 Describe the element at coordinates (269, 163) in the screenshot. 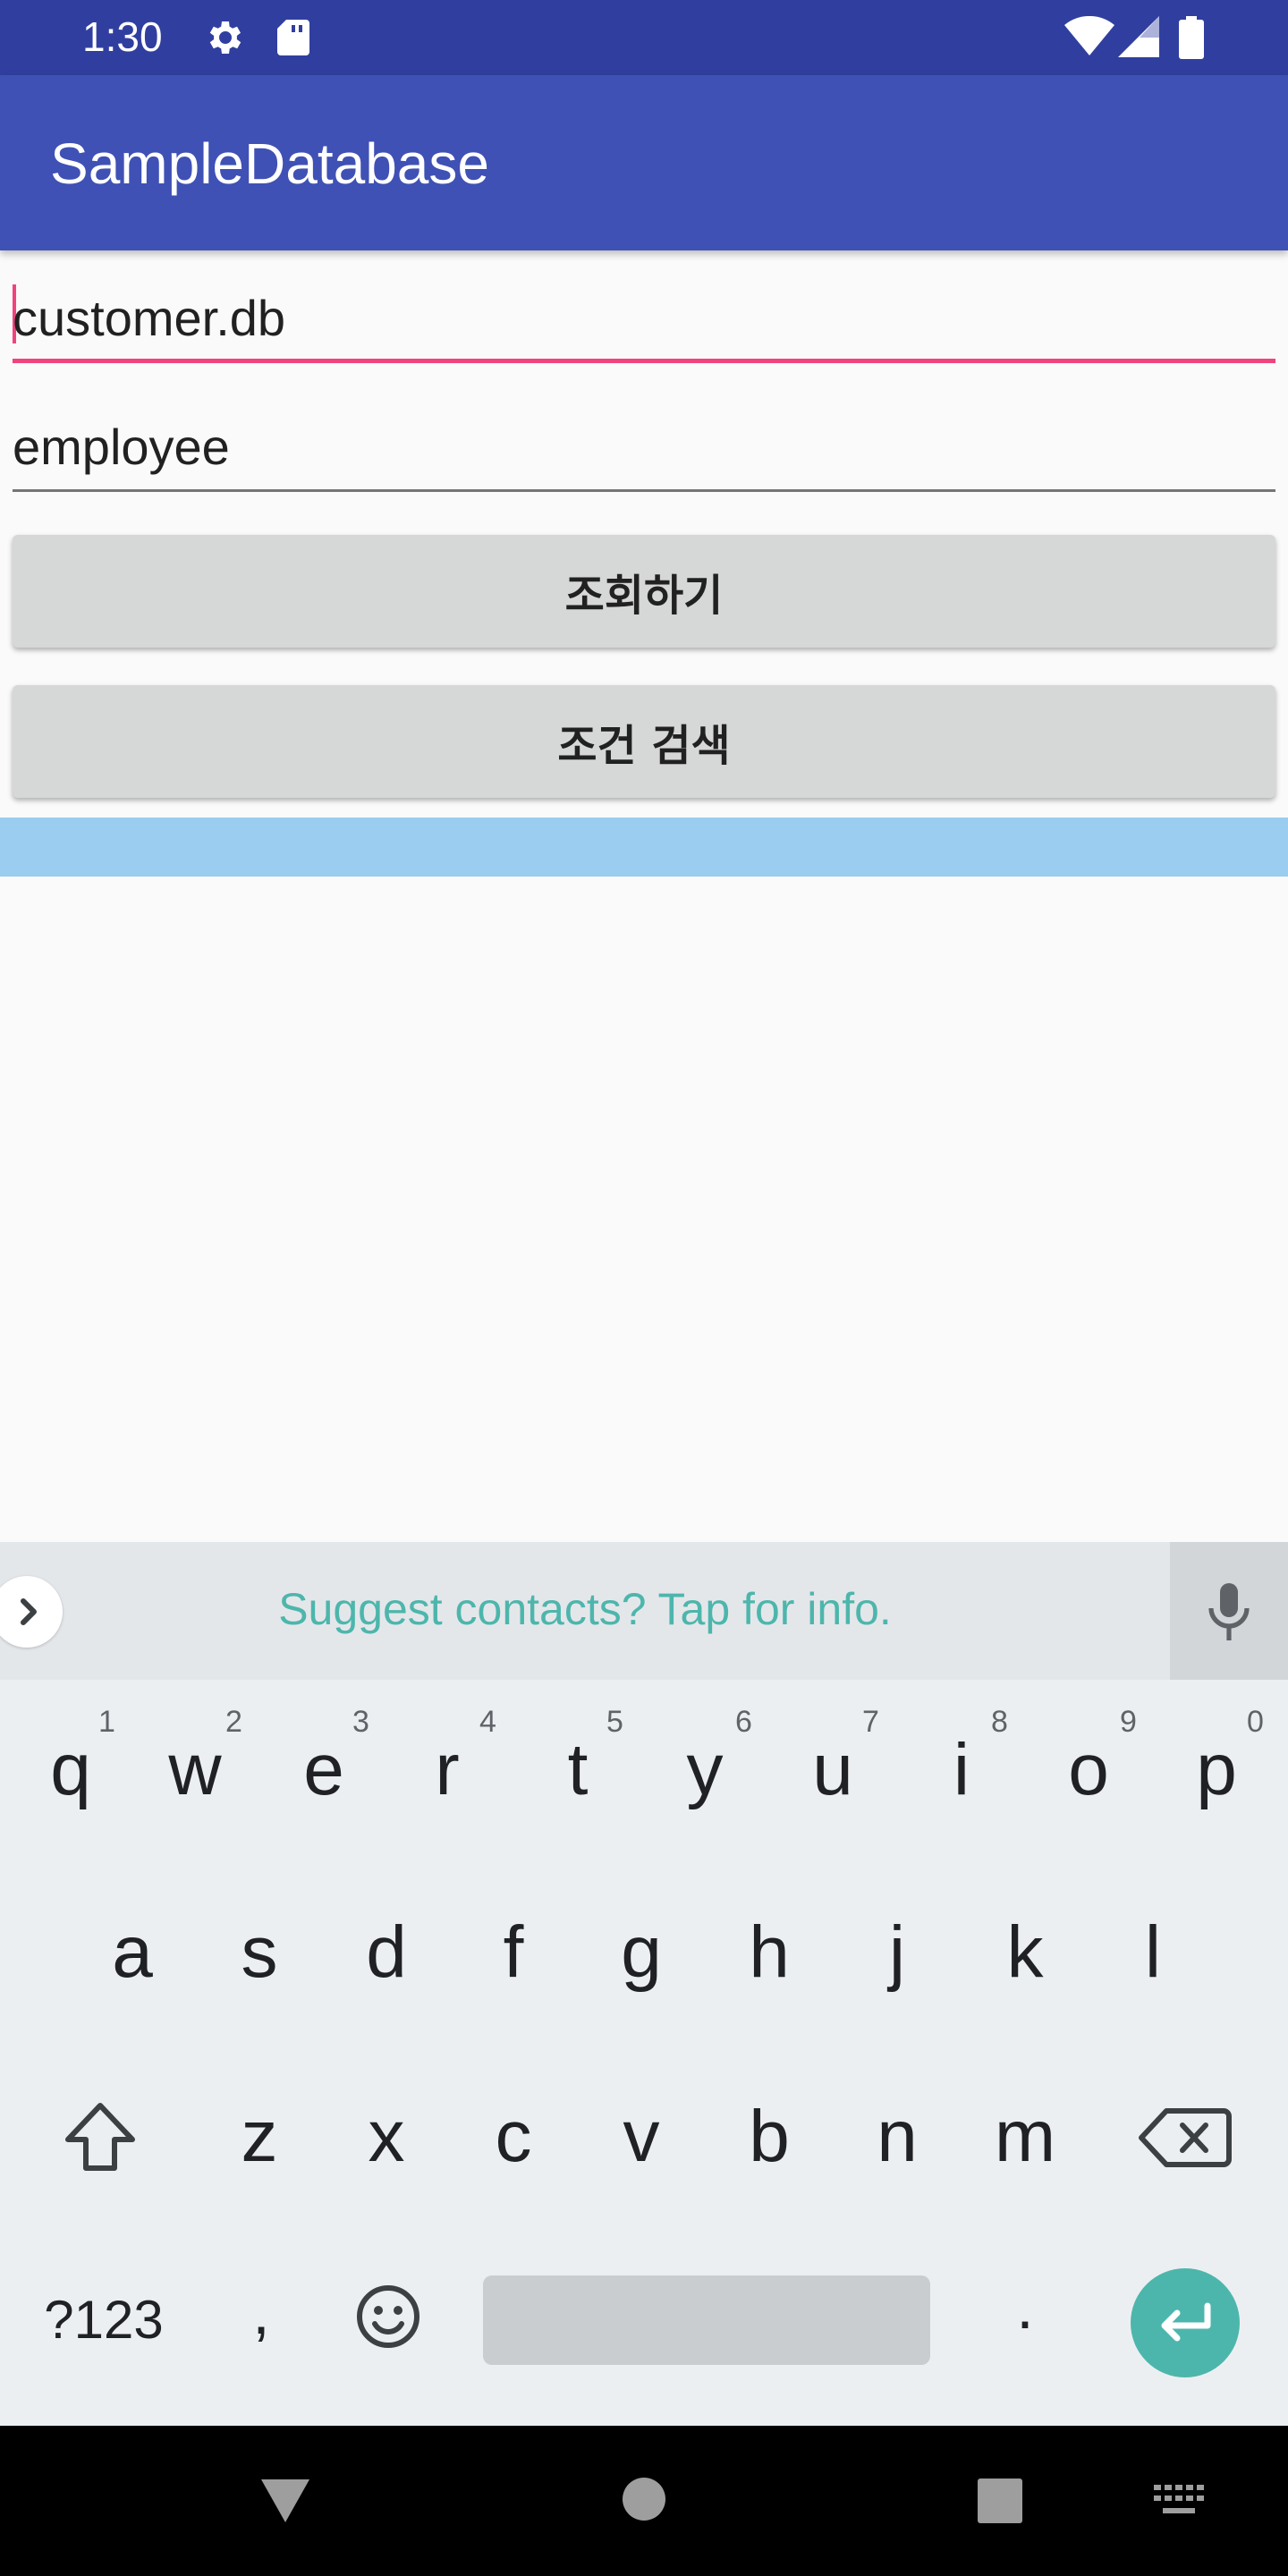

I see `app-title: SampleDatabase` at that location.